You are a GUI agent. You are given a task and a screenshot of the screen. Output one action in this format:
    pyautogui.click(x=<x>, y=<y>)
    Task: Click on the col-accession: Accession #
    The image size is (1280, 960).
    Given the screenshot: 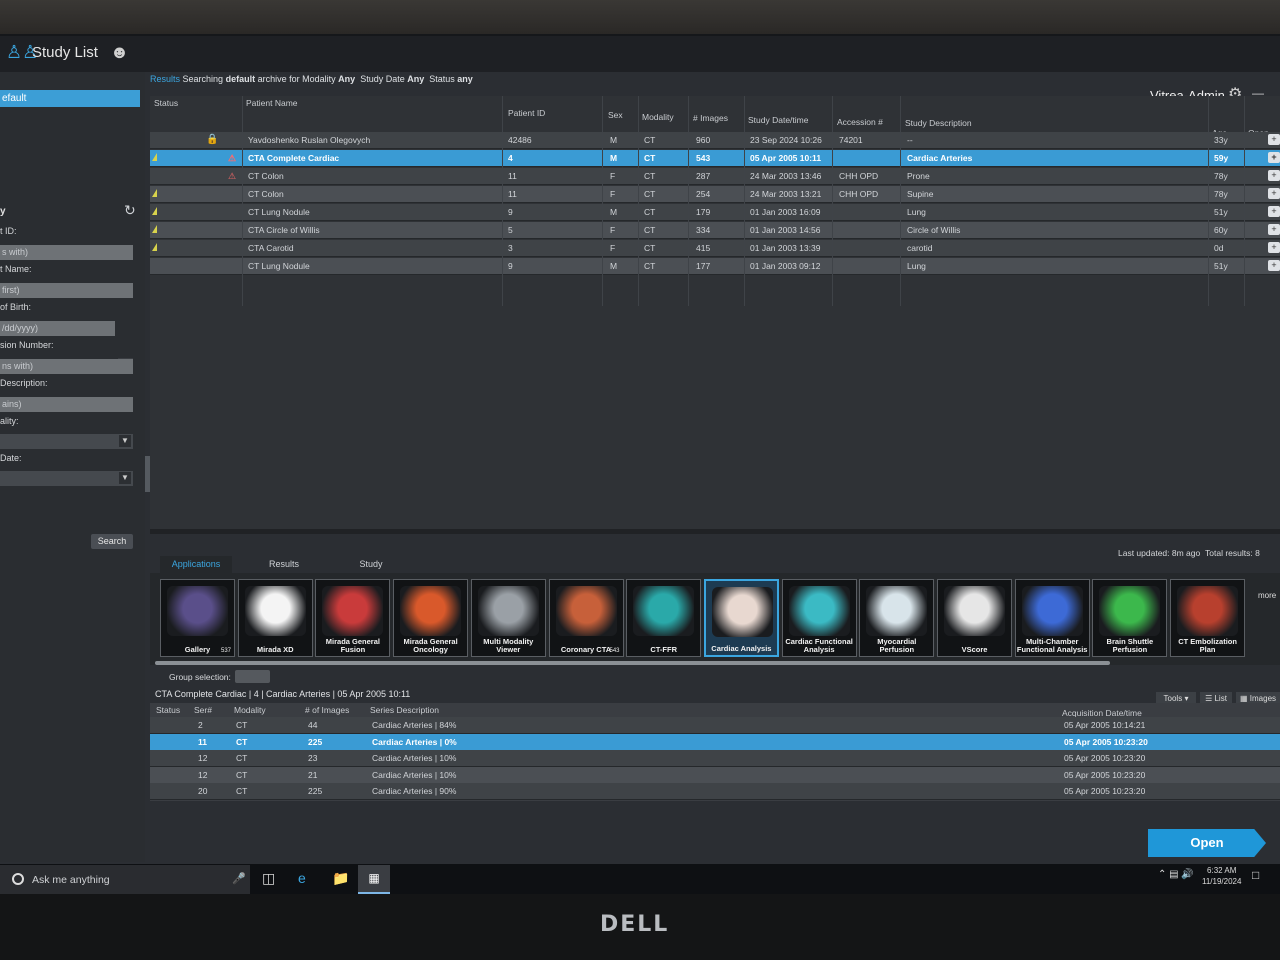 What is the action you would take?
    pyautogui.click(x=860, y=122)
    